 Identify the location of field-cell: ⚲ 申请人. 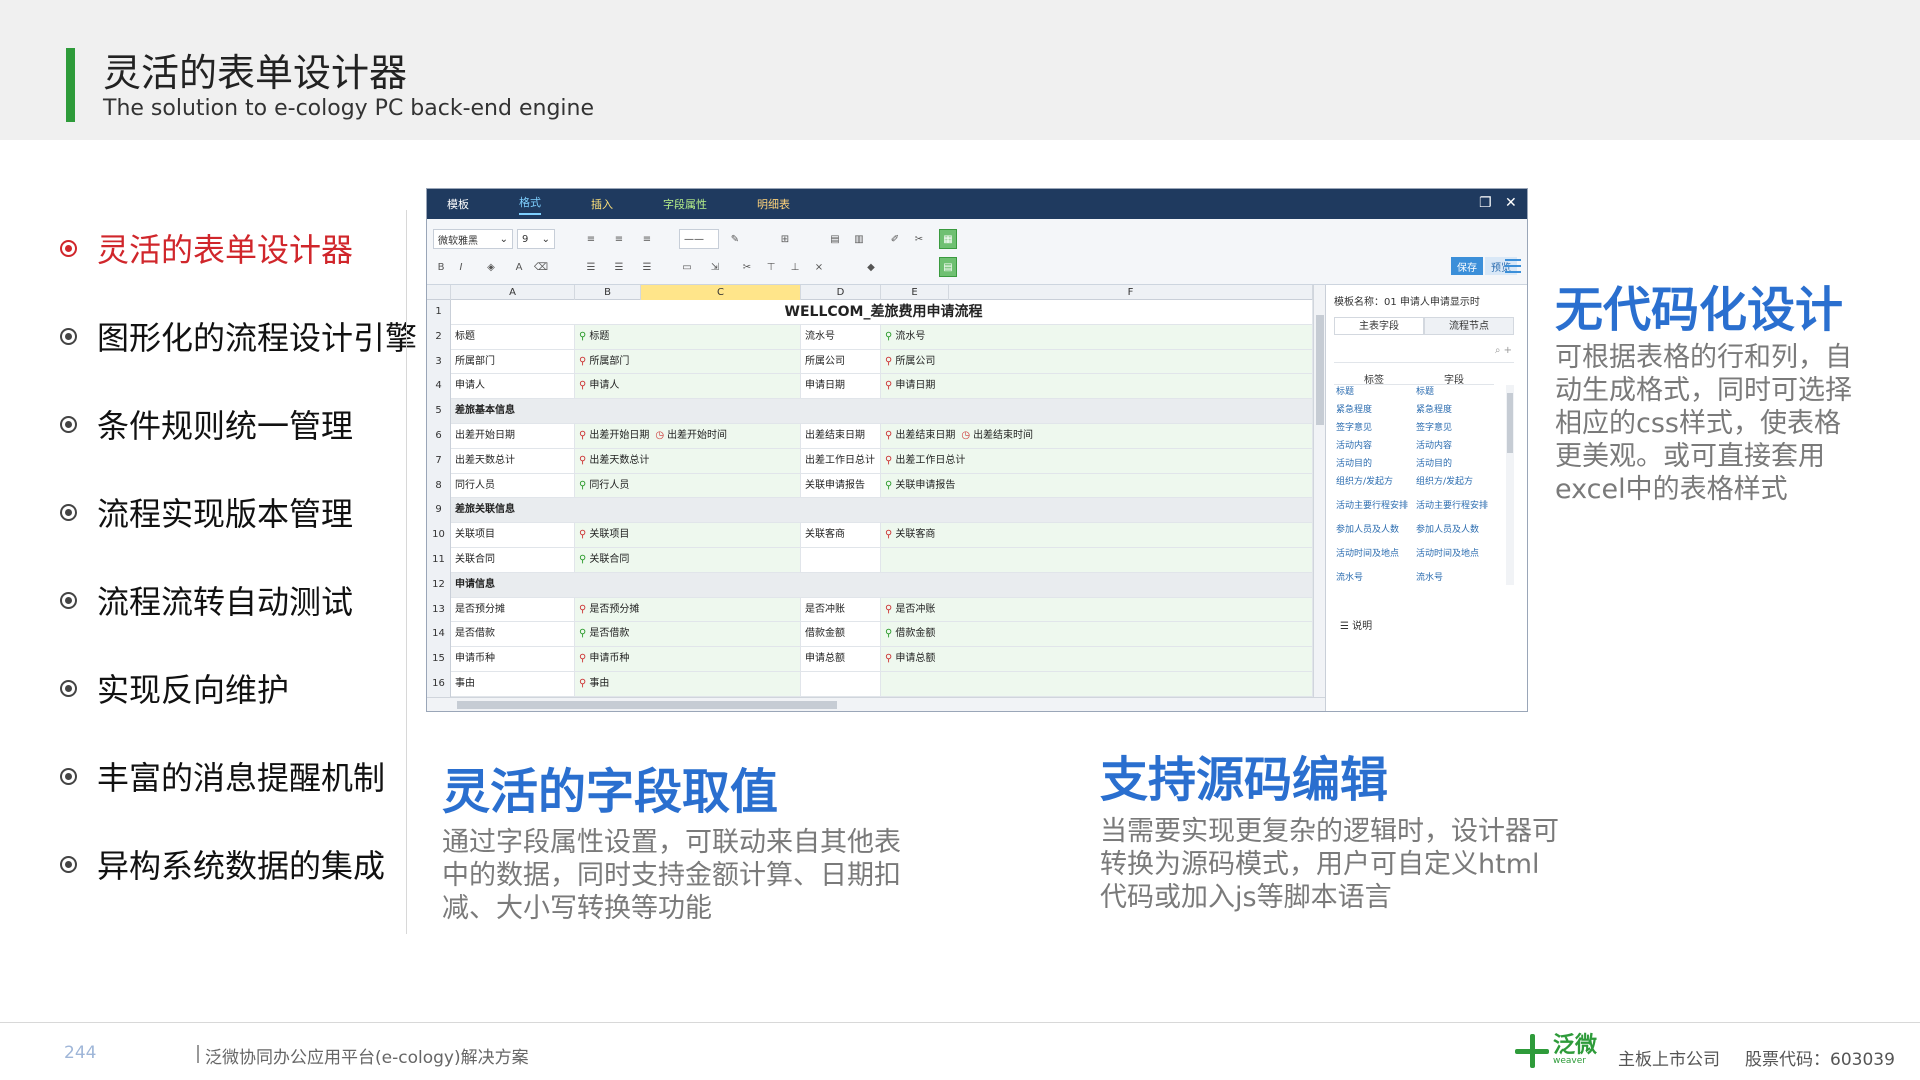
(688, 387).